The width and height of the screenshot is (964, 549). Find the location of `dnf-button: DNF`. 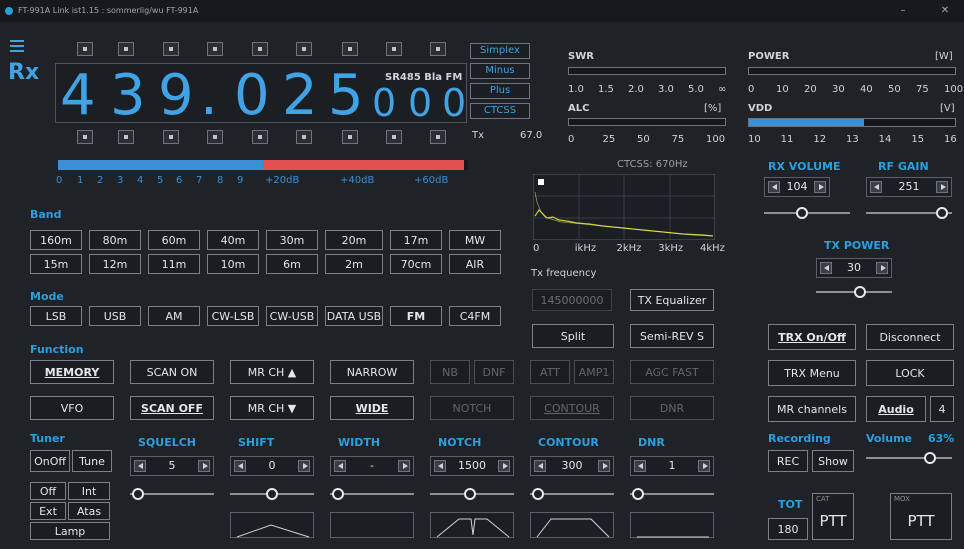

dnf-button: DNF is located at coordinates (494, 372).